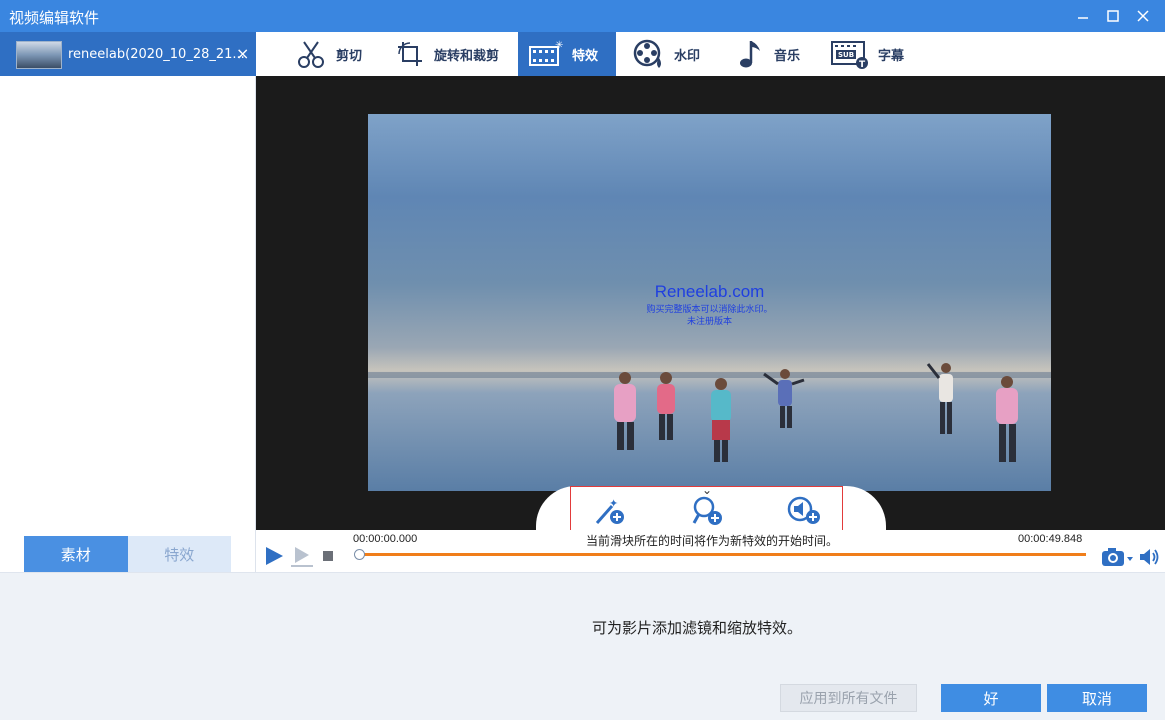 The height and width of the screenshot is (720, 1165). Describe the element at coordinates (39, 55) in the screenshot. I see `video-thumbnail` at that location.